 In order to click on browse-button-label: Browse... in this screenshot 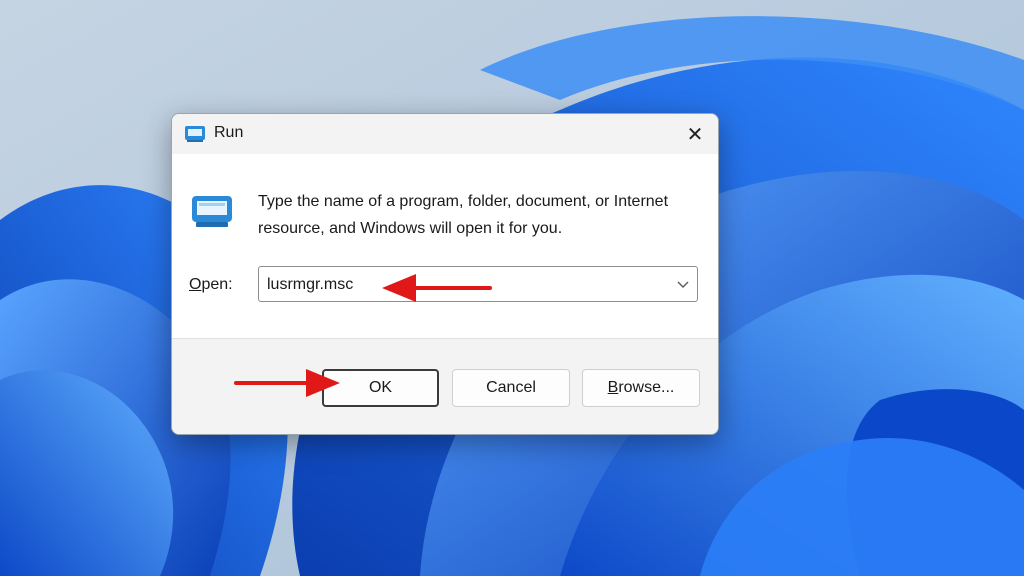, I will do `click(641, 388)`.